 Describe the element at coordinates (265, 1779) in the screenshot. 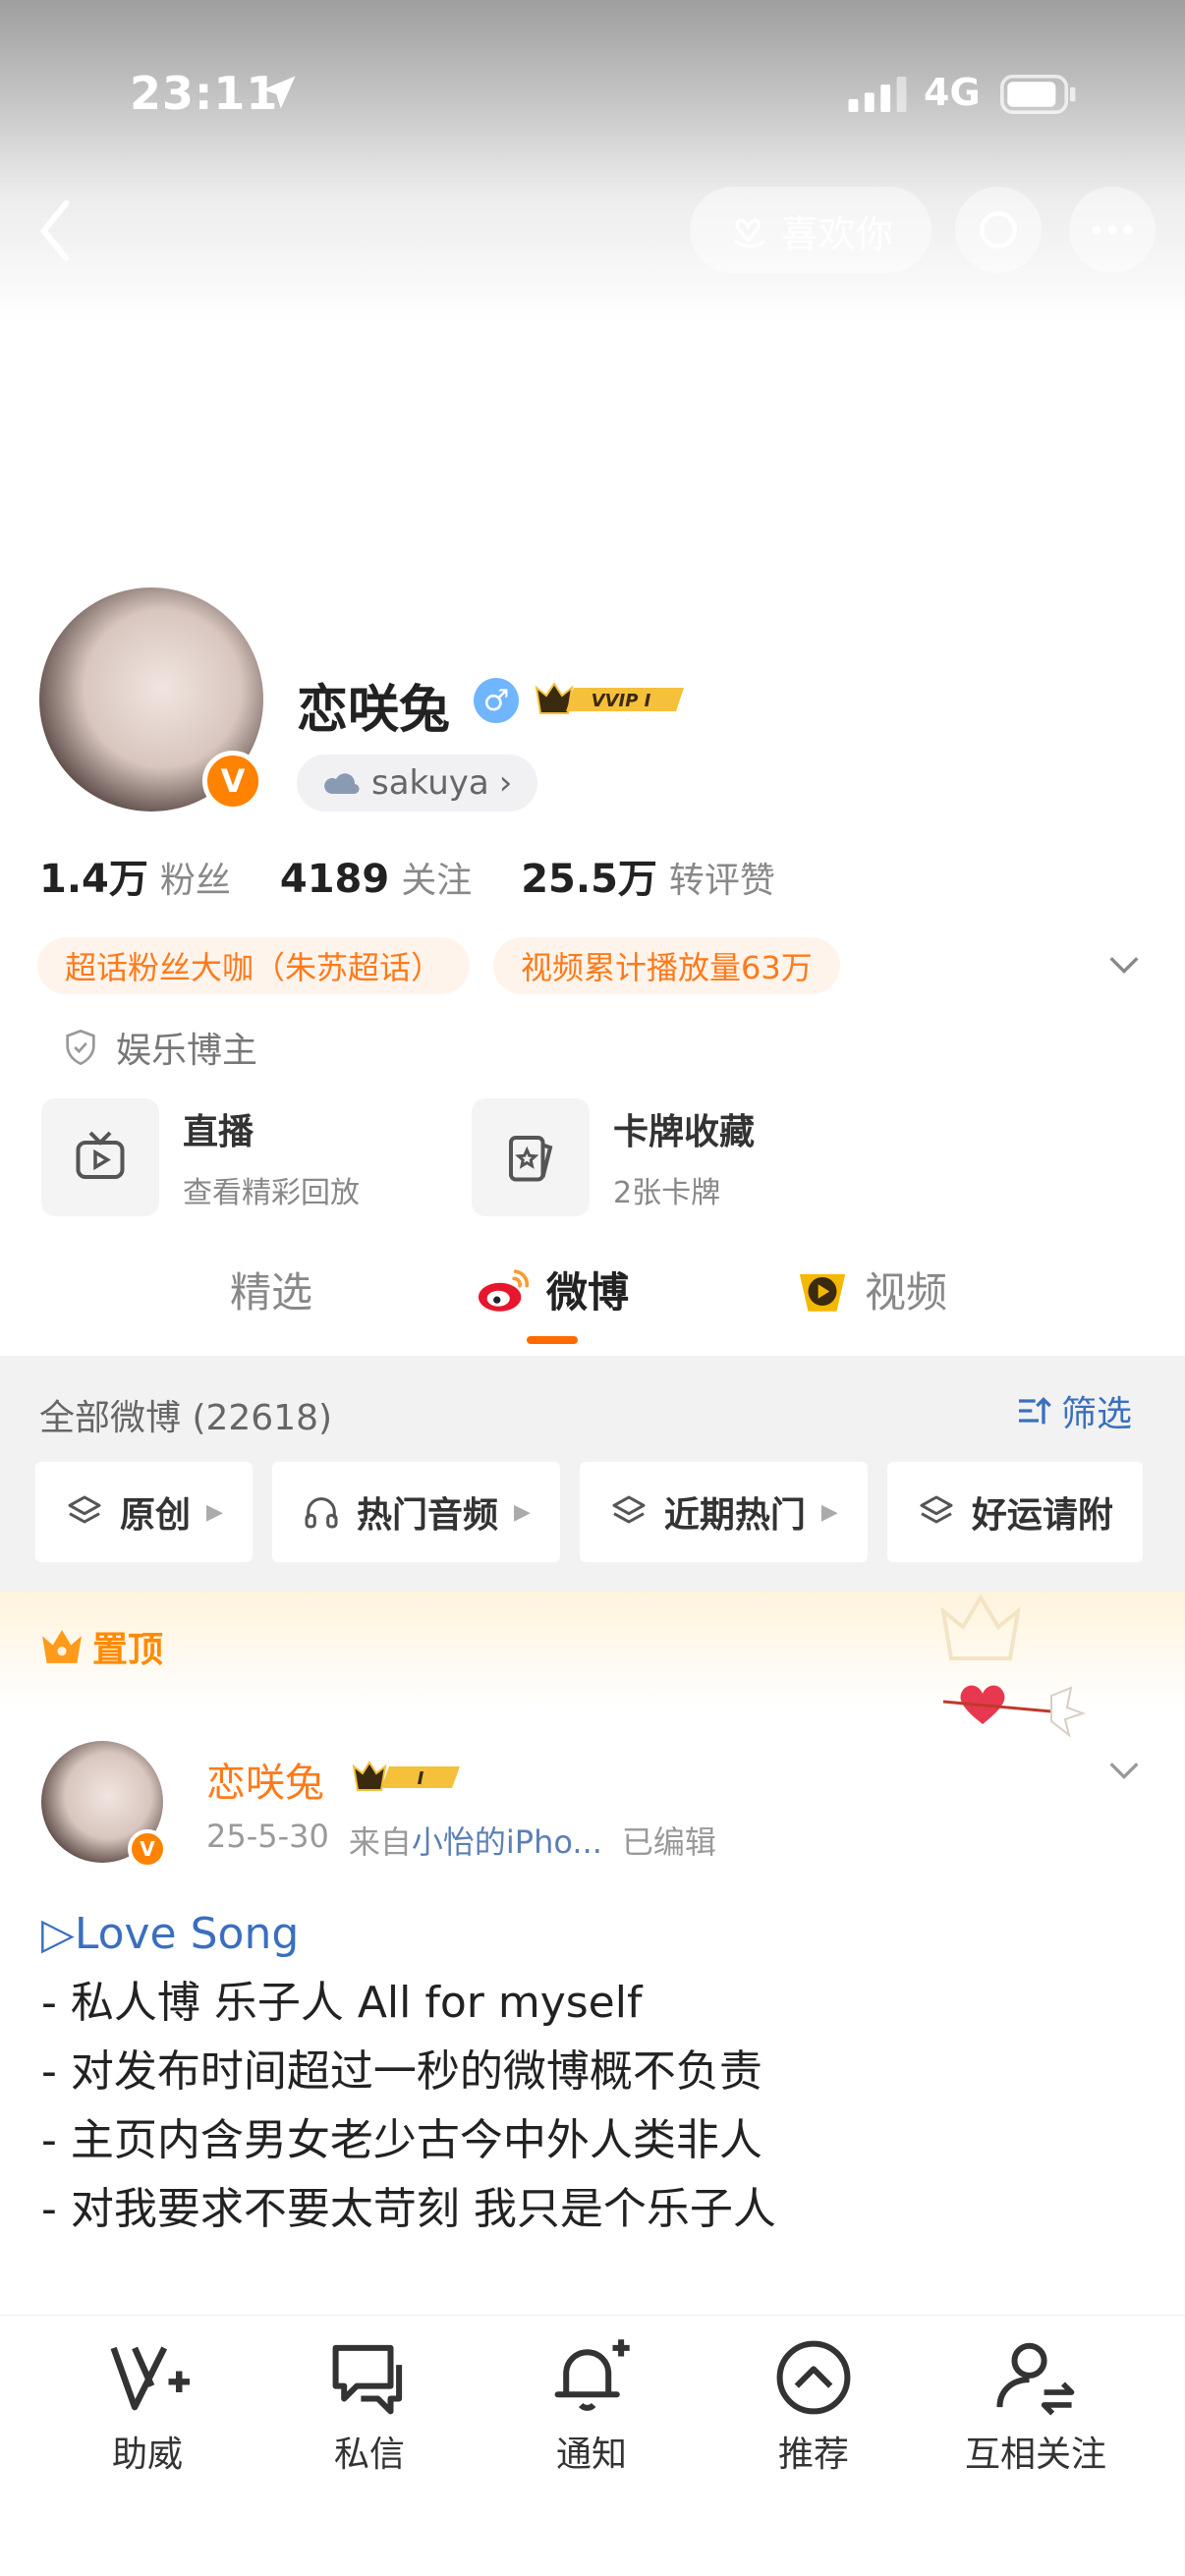

I see `post-author-name: 恋咲兔` at that location.